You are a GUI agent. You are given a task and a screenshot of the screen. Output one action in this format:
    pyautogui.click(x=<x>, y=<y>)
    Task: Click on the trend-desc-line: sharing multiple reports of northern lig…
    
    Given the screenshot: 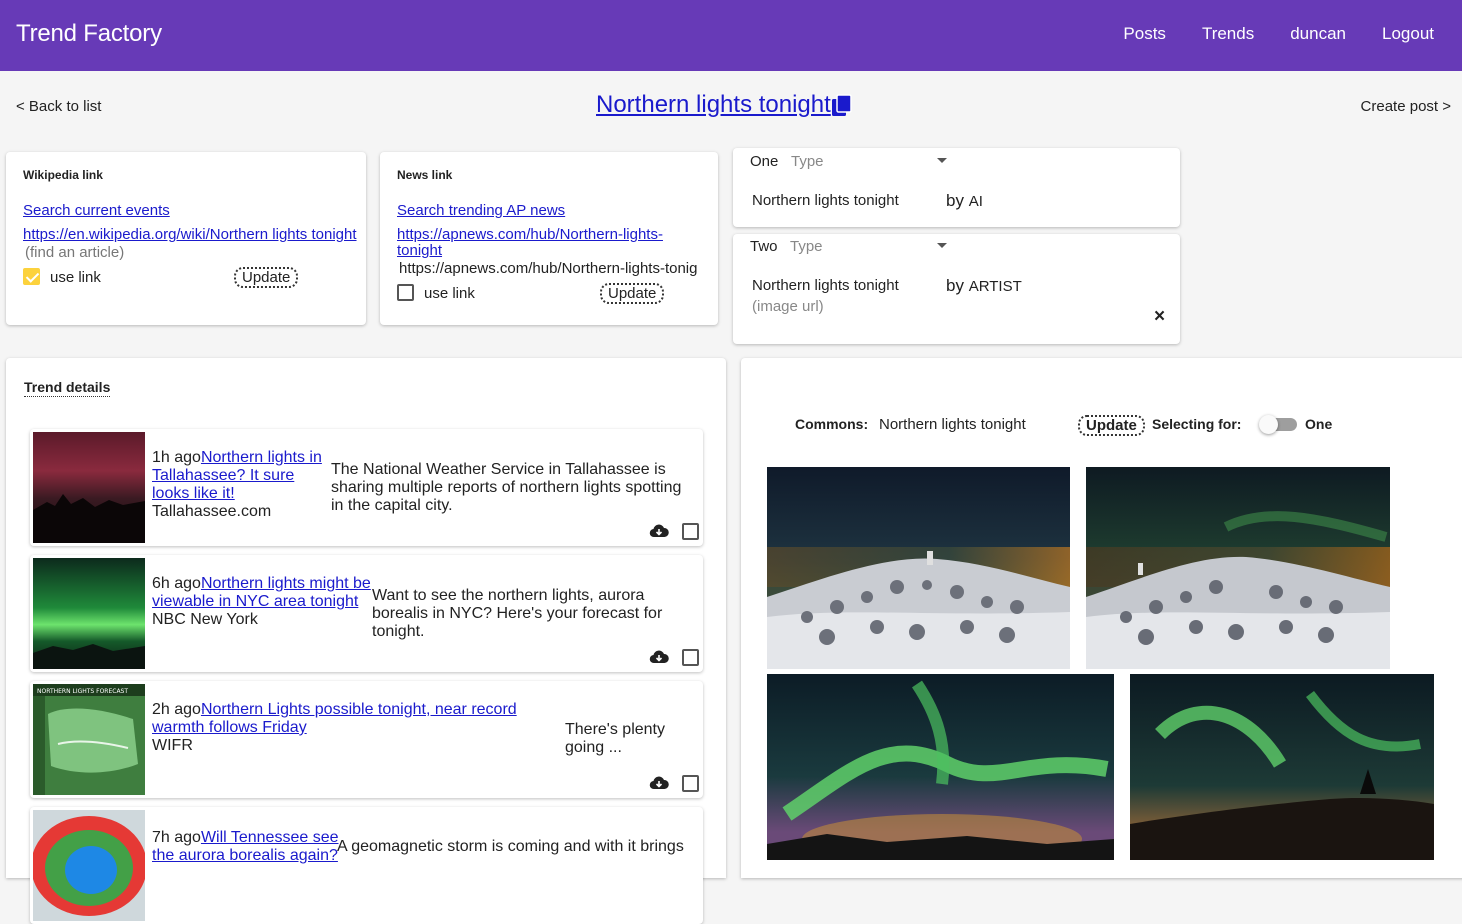 What is the action you would take?
    pyautogui.click(x=506, y=487)
    